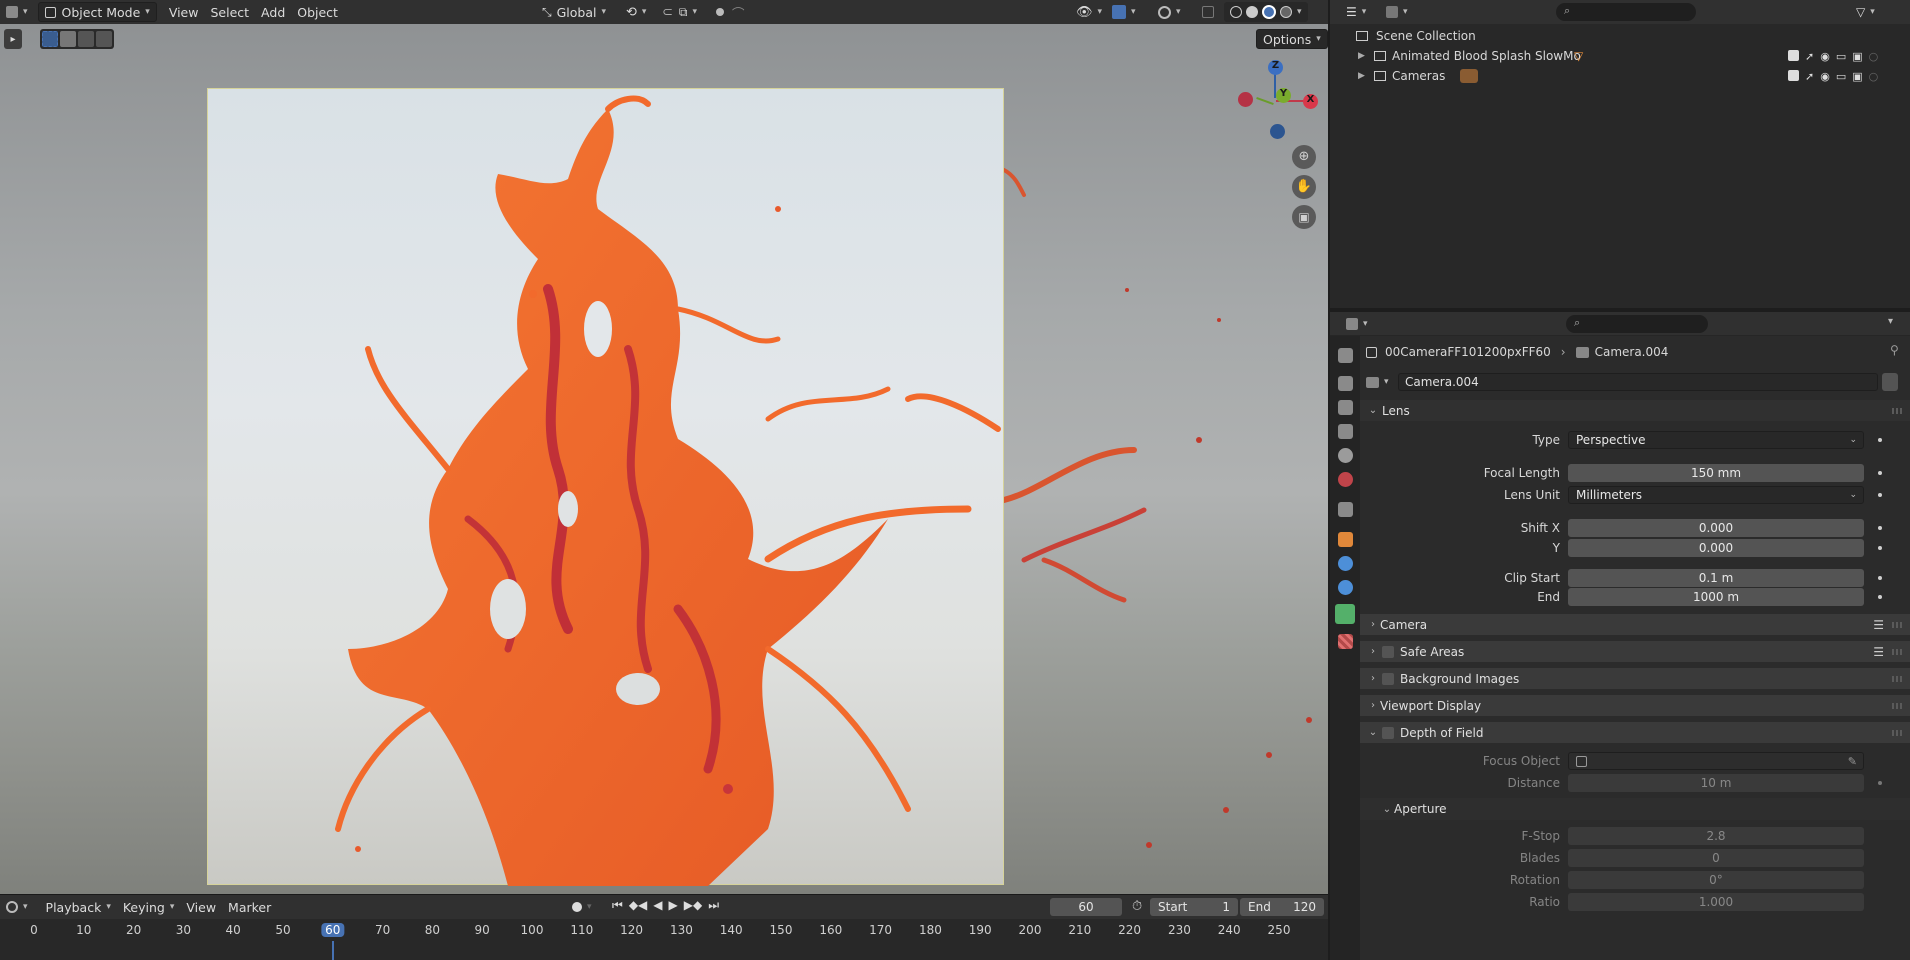 Image resolution: width=1910 pixels, height=960 pixels. Describe the element at coordinates (1283, 95) in the screenshot. I see `gizmo-y-axis: Y` at that location.